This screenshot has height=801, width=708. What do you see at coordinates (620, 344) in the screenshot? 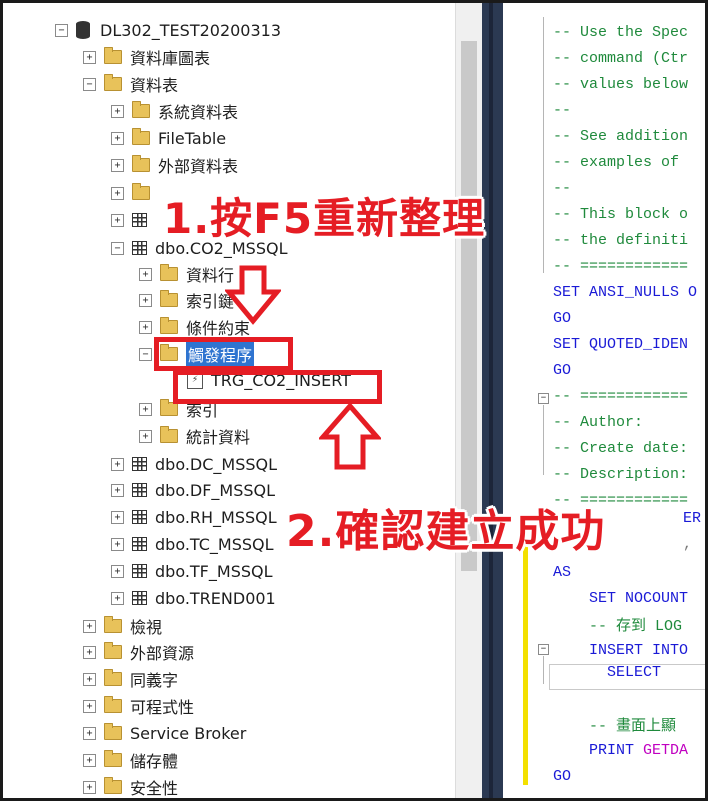
I see `code-line: SET QUOTED_IDEN` at bounding box center [620, 344].